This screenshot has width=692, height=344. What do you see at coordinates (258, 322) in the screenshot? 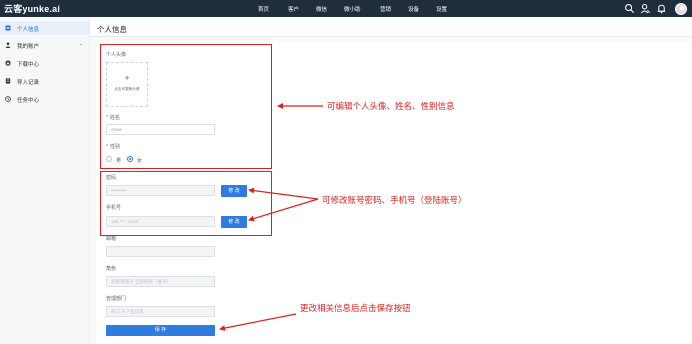
I see `arrow-to-save` at bounding box center [258, 322].